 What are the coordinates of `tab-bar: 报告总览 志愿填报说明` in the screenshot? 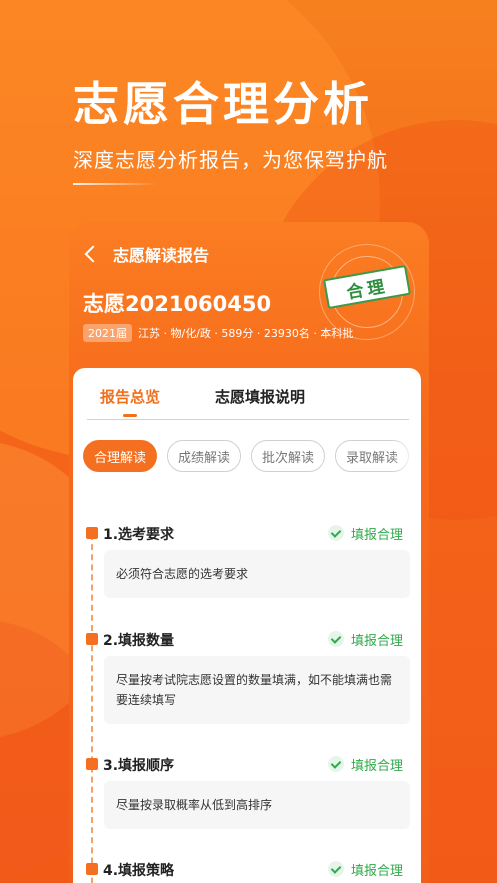 It's located at (247, 394).